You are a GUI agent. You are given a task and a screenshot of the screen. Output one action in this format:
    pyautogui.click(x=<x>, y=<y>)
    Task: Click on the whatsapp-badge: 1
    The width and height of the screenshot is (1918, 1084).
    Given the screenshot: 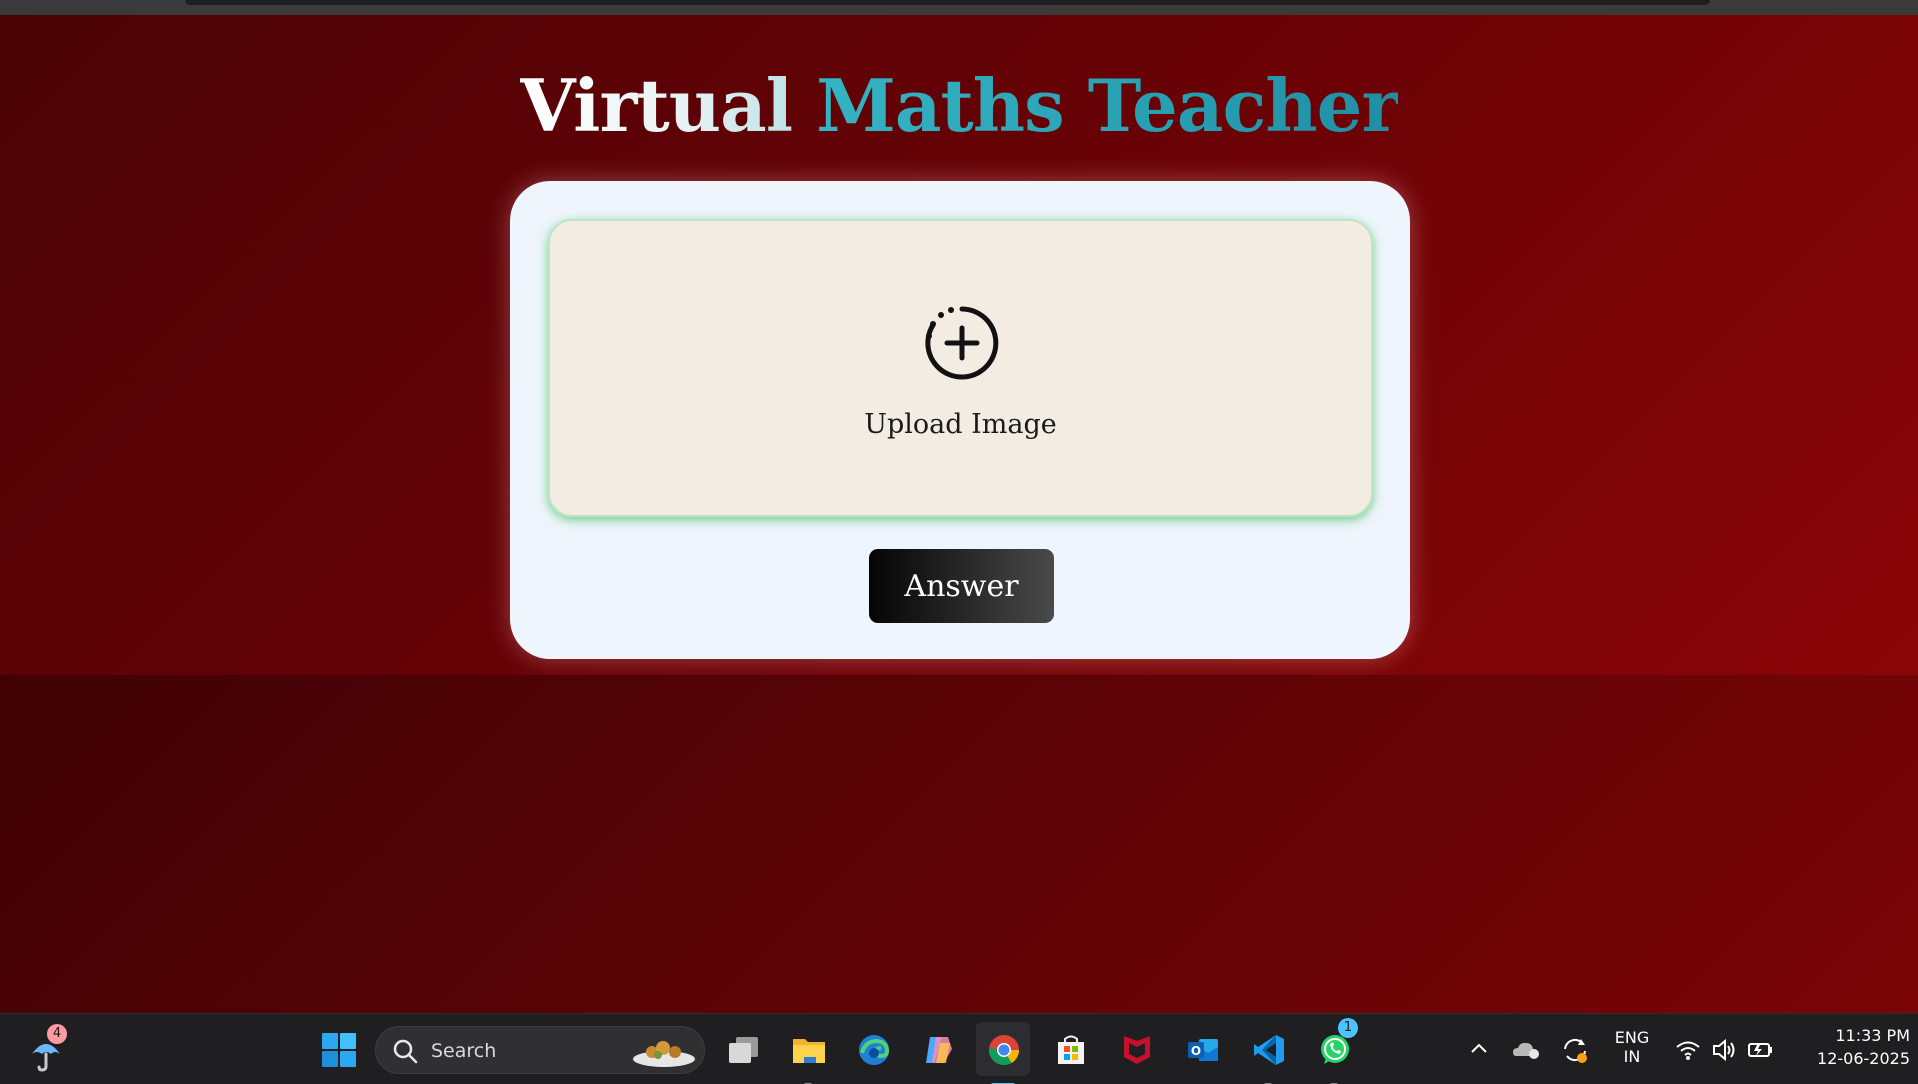 What is the action you would take?
    pyautogui.click(x=1348, y=1028)
    